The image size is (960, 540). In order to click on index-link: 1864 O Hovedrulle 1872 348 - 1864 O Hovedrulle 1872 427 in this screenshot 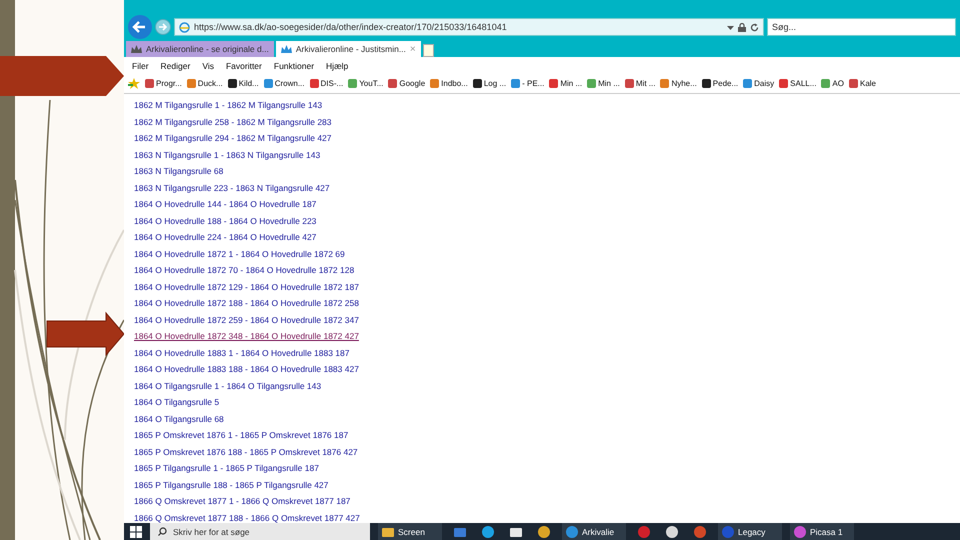, I will do `click(246, 336)`.